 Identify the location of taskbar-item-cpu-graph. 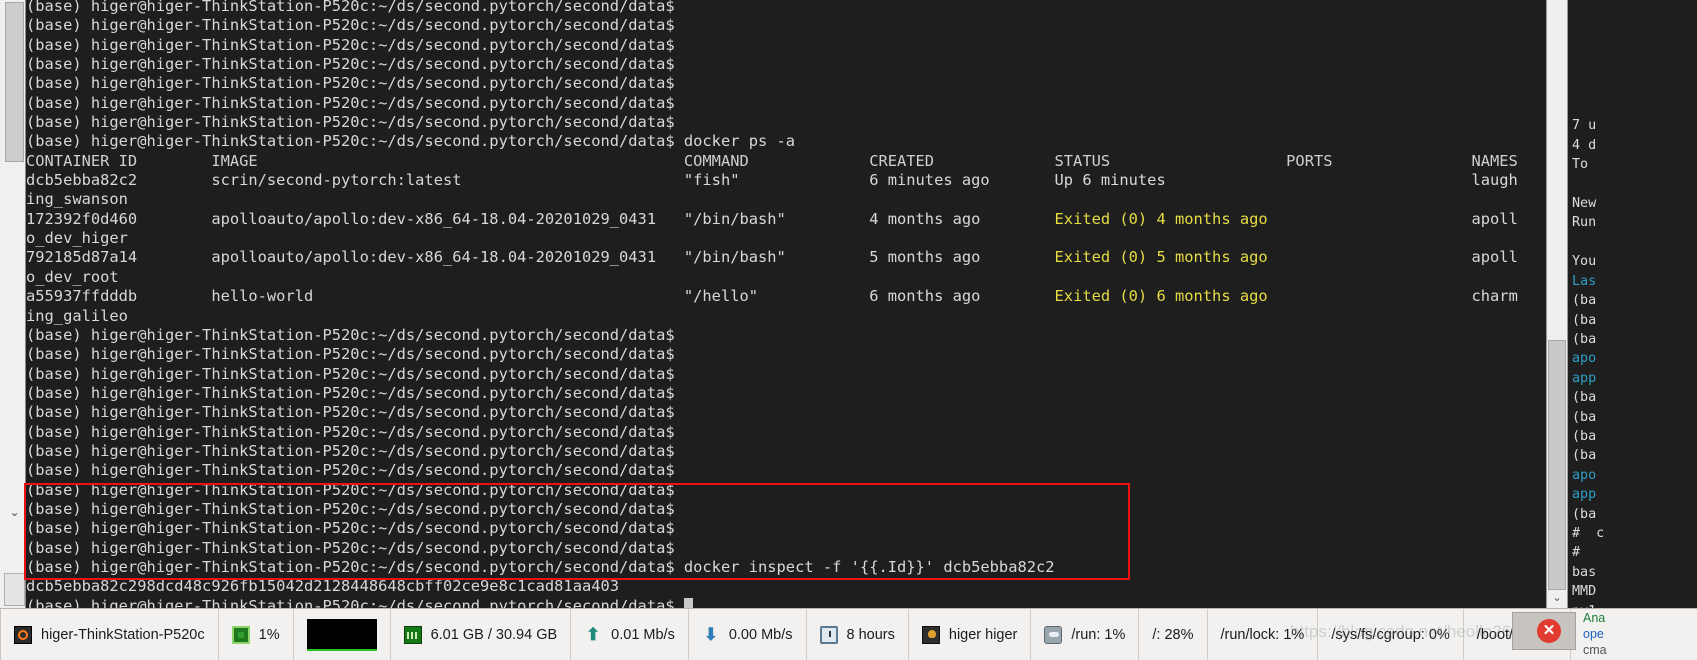
(342, 634).